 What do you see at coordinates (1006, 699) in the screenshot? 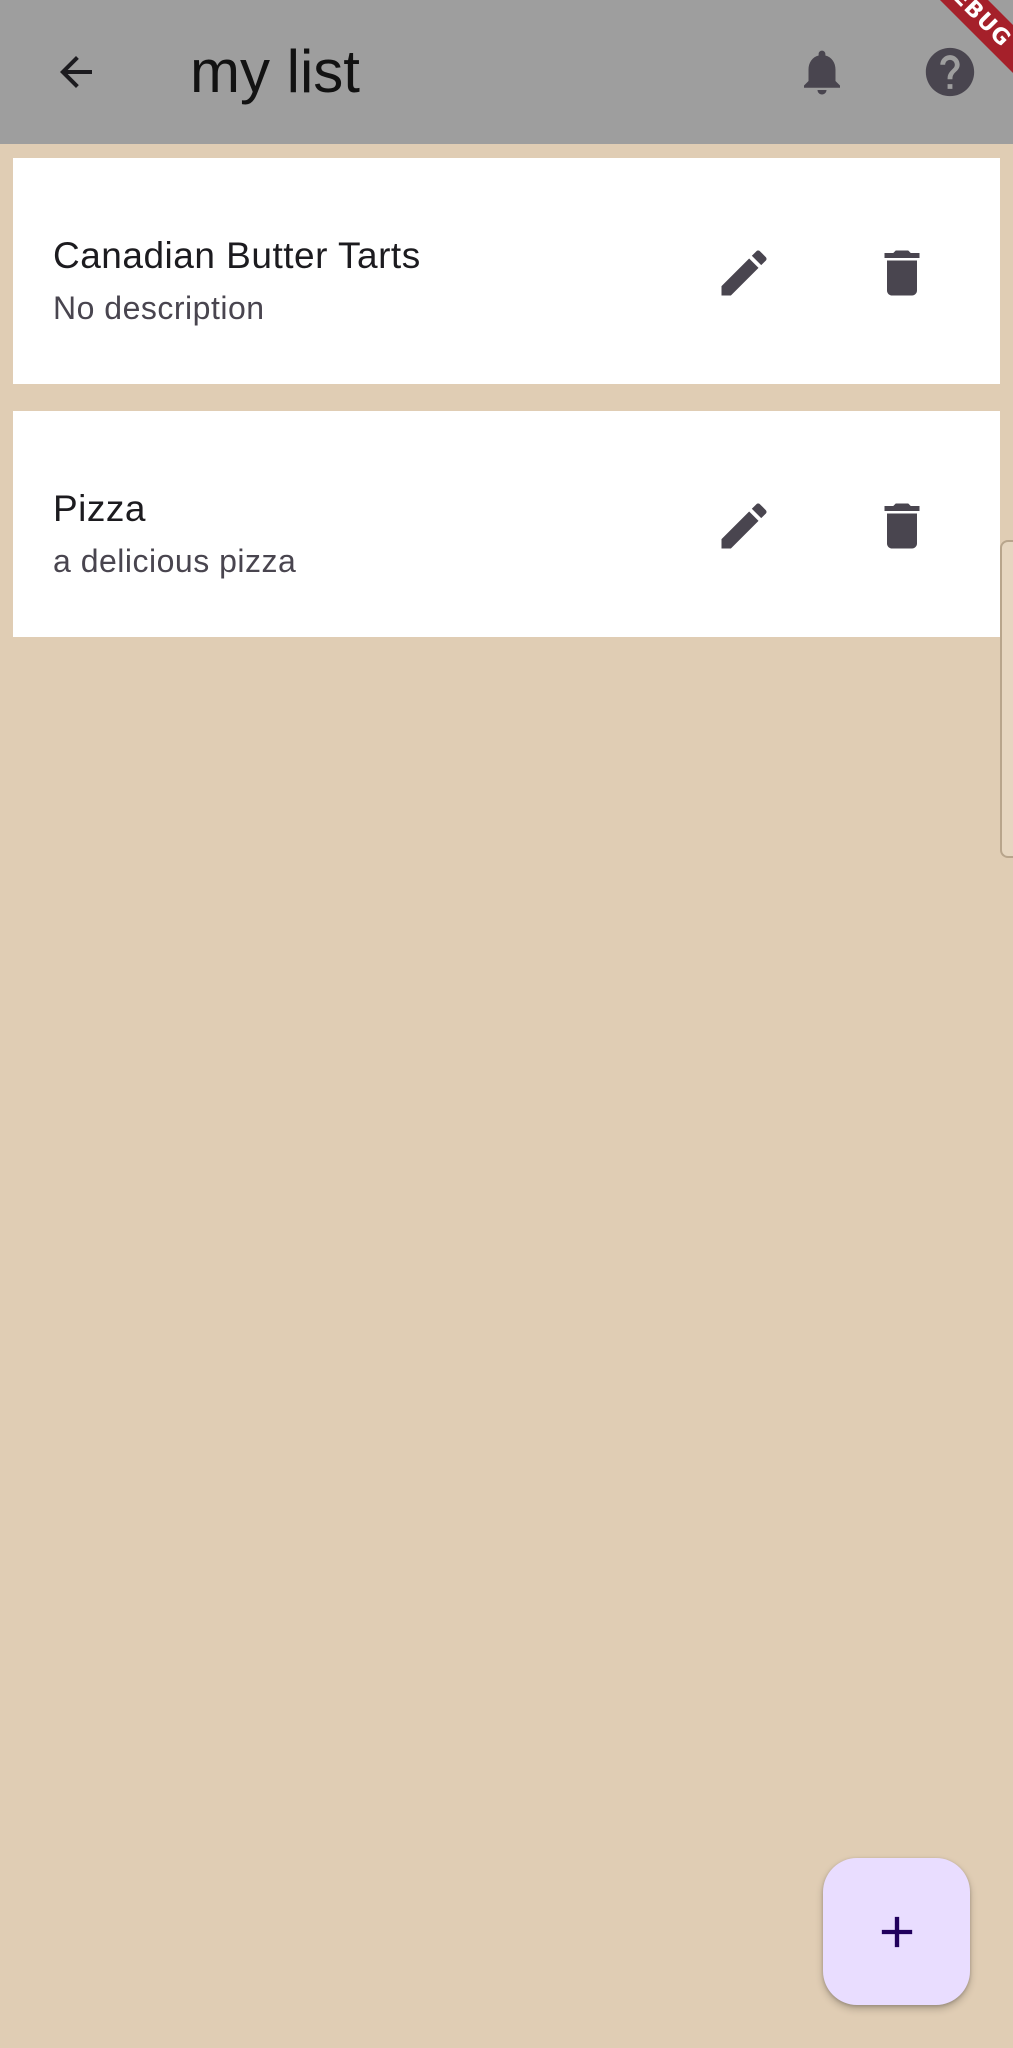
I see `scrollbar` at bounding box center [1006, 699].